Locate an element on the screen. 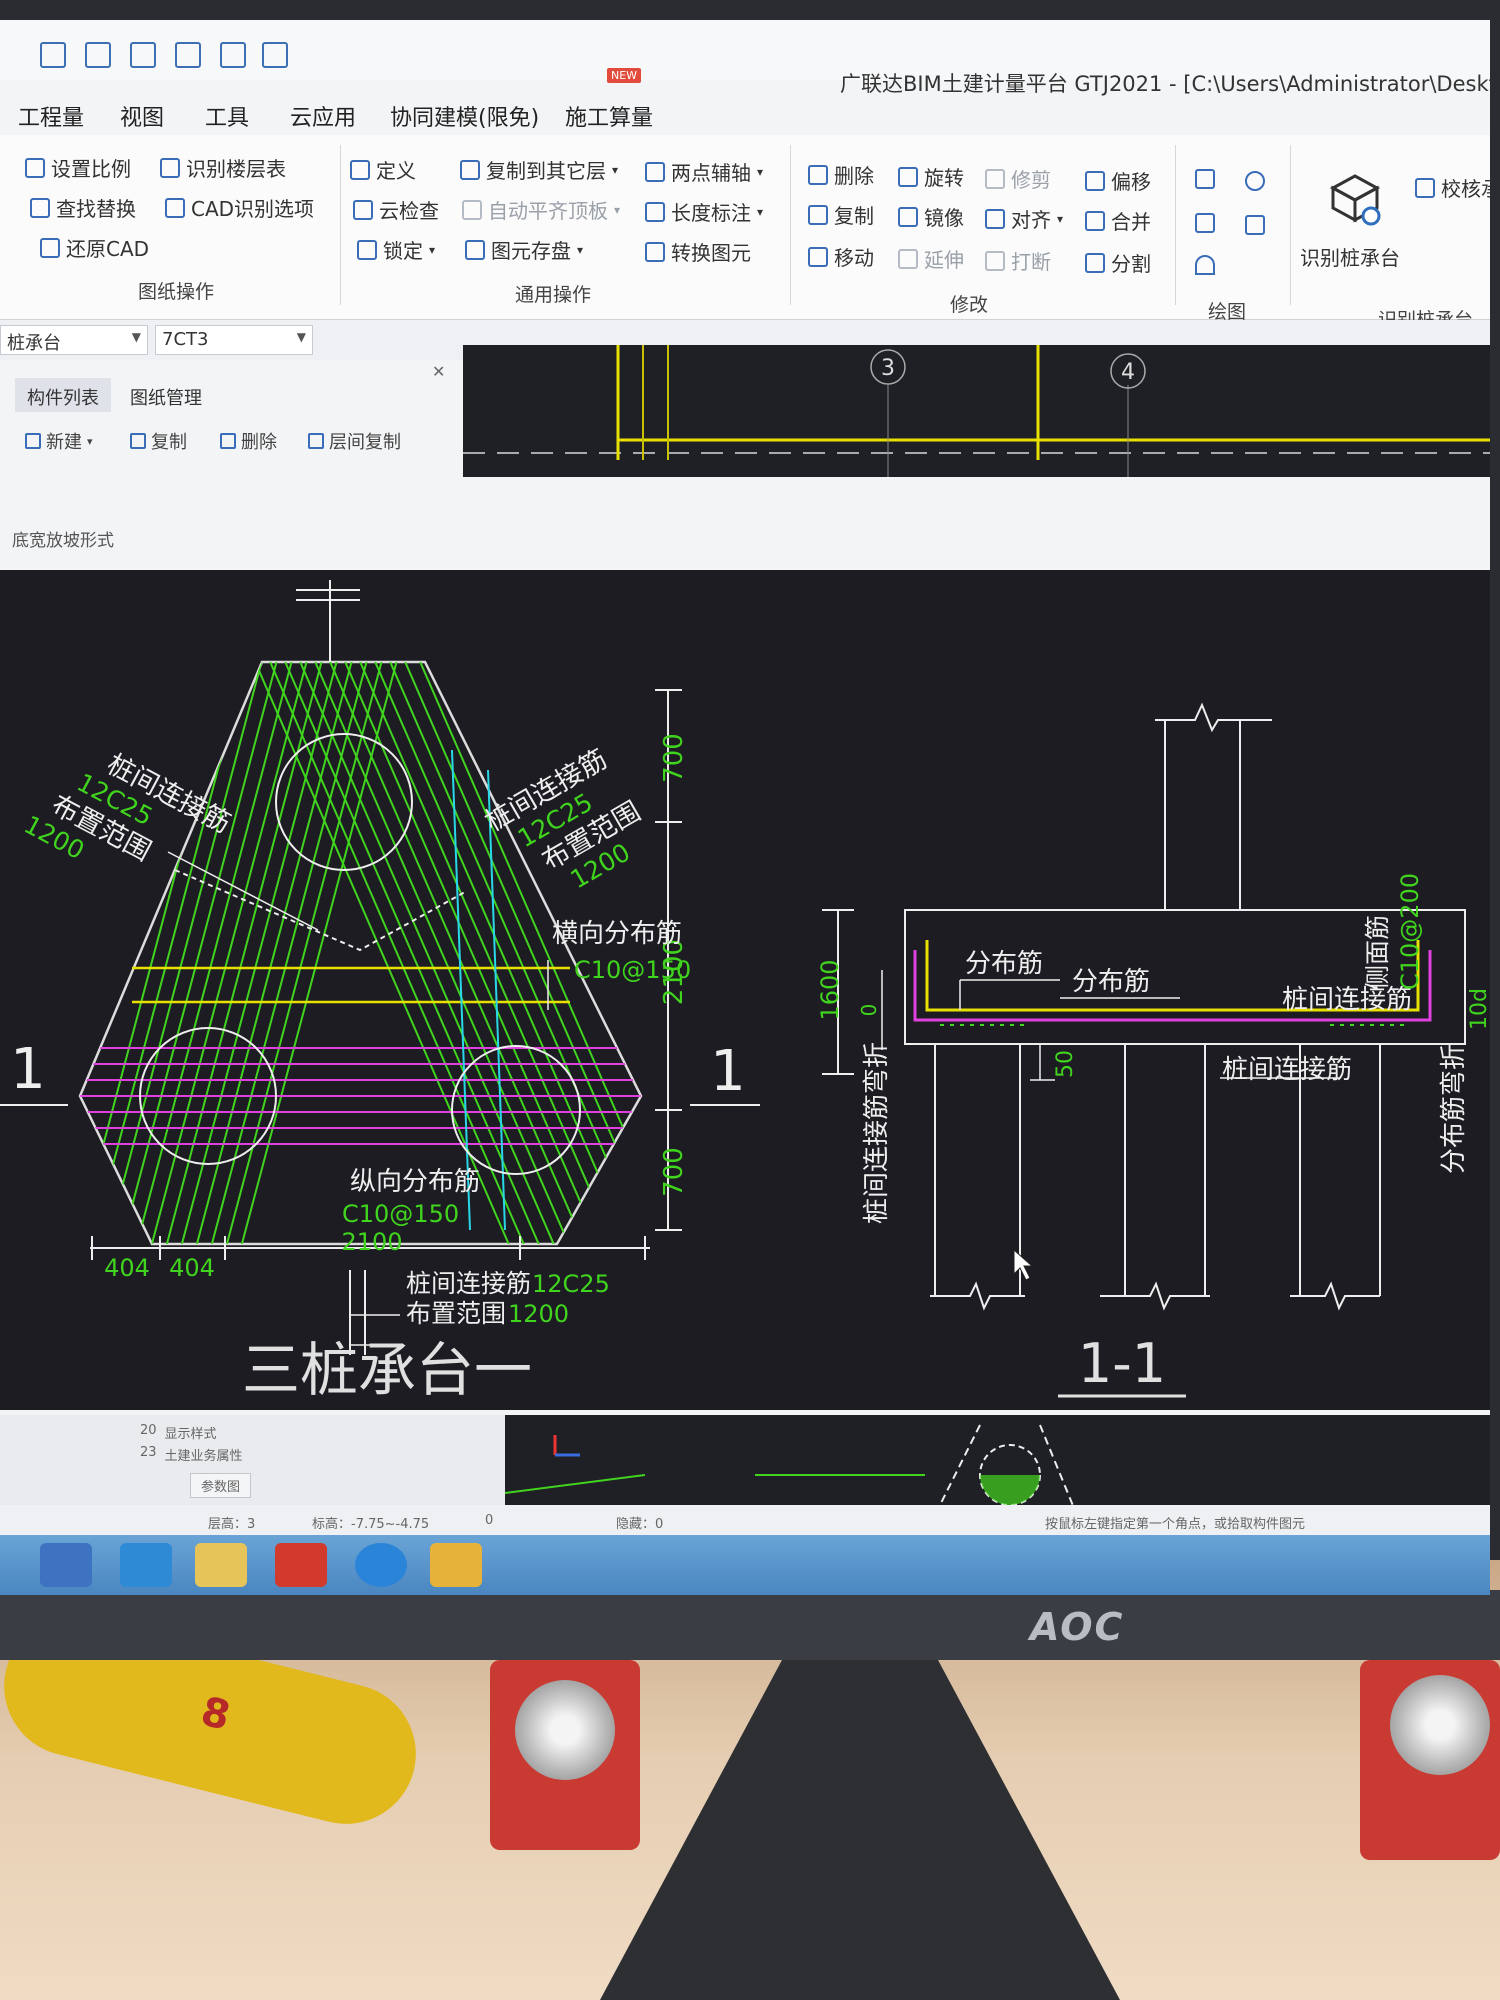  floor-copy-button: 层间复制 is located at coordinates (354, 441).